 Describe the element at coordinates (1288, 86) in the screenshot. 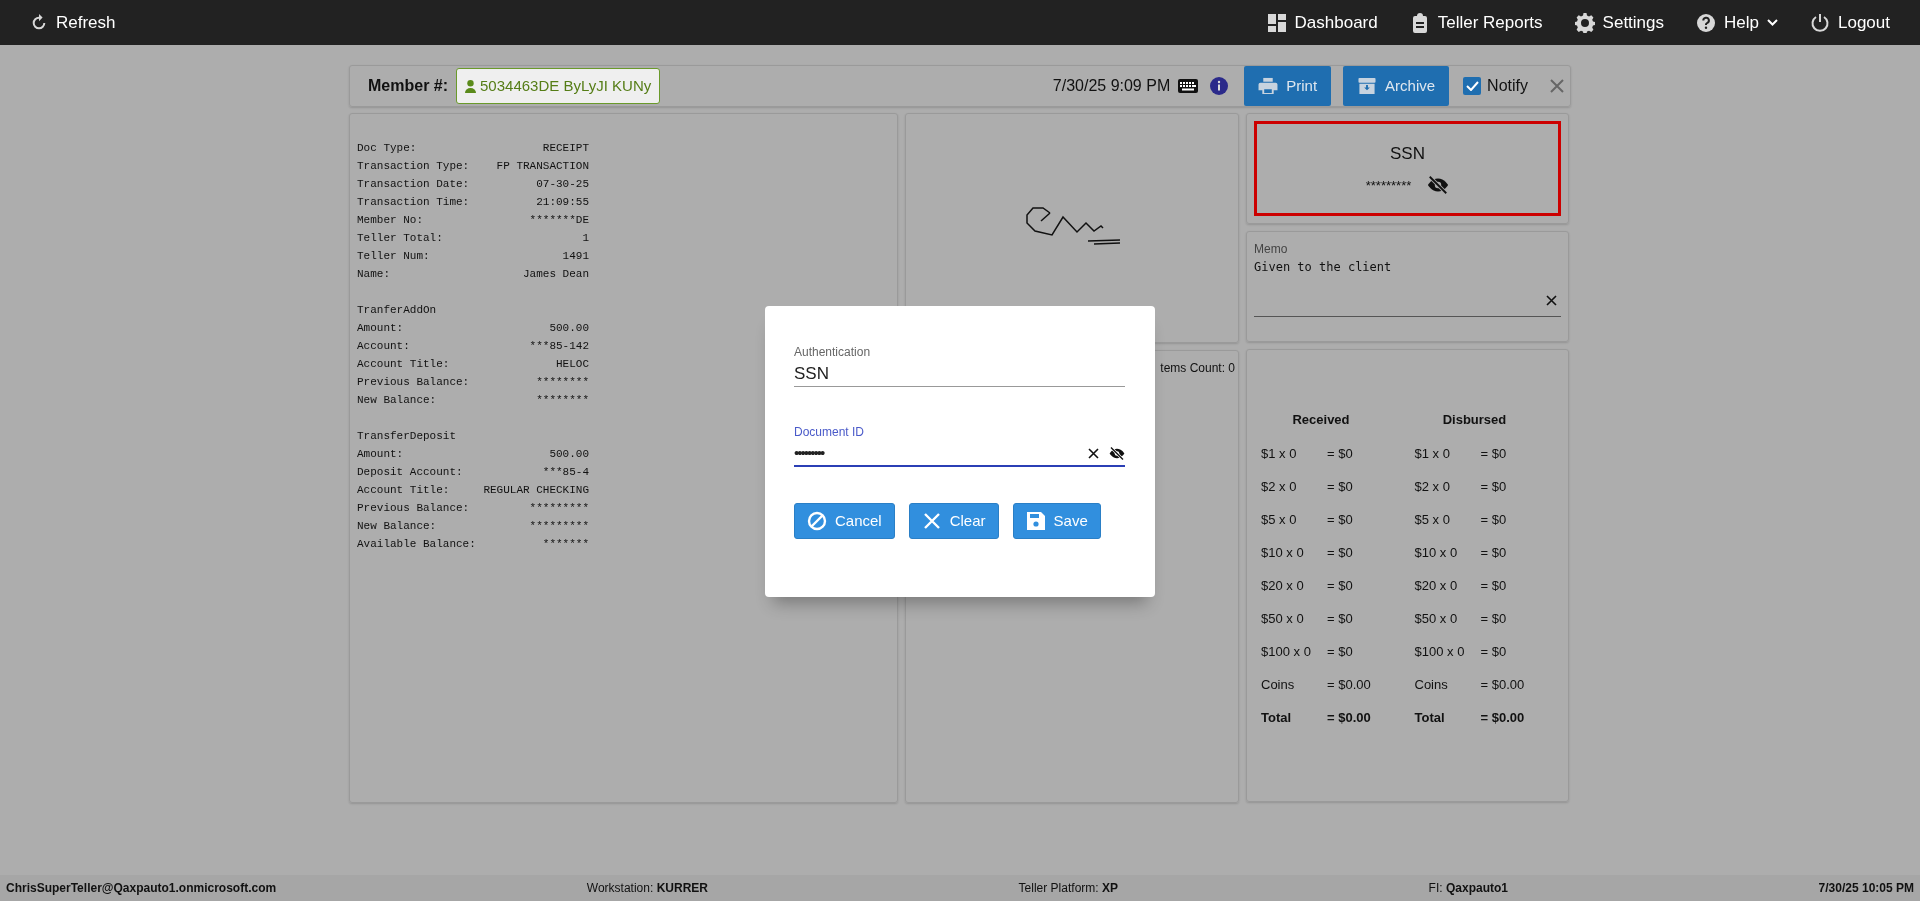

I see `header-button: Print` at that location.